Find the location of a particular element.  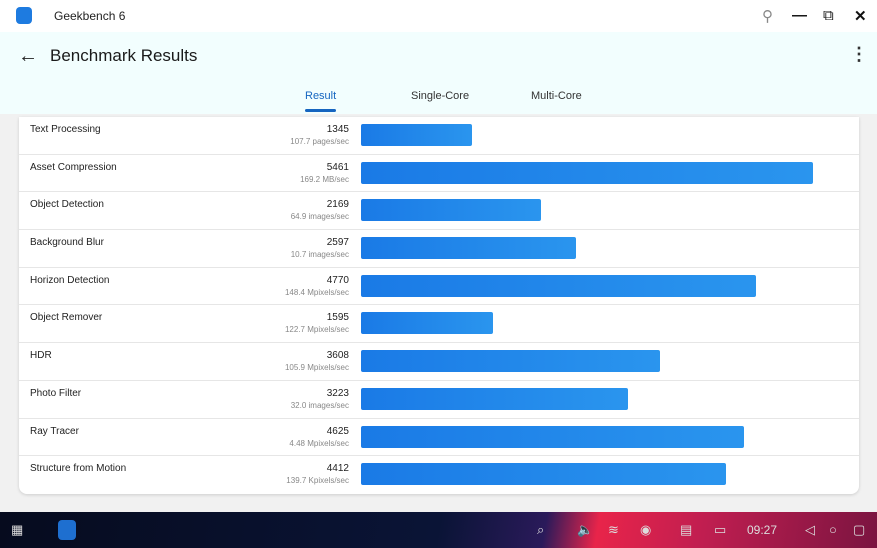

benchmark-name: Asset Compression is located at coordinates (73, 167).